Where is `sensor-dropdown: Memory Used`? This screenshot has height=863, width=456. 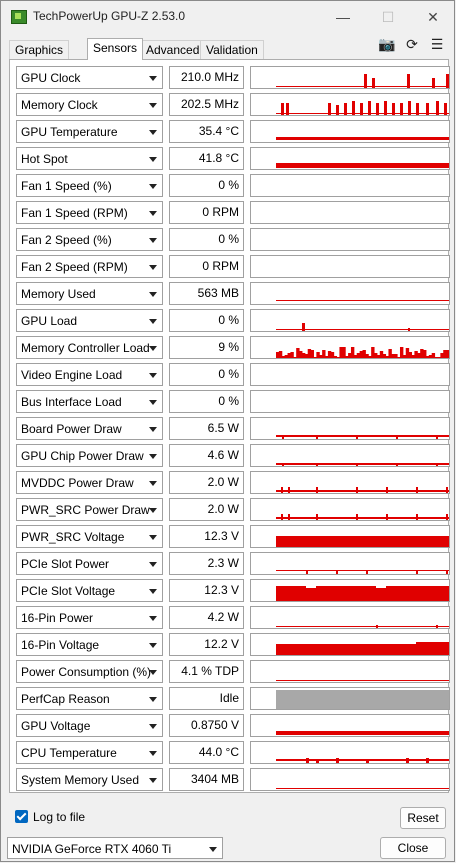
sensor-dropdown: Memory Used is located at coordinates (89, 293).